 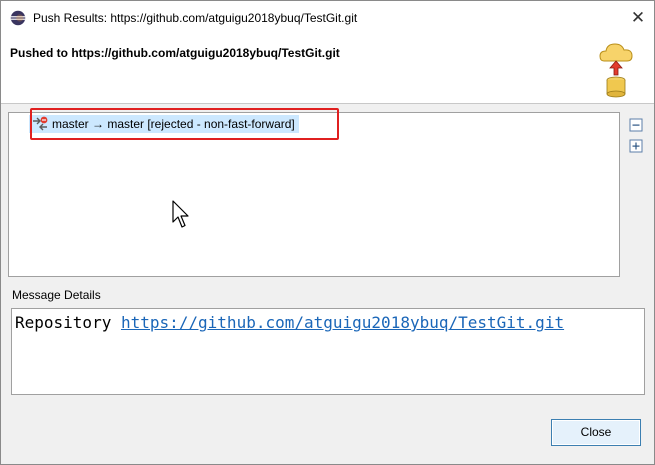 I want to click on collapse-all-icon, so click(x=636, y=125).